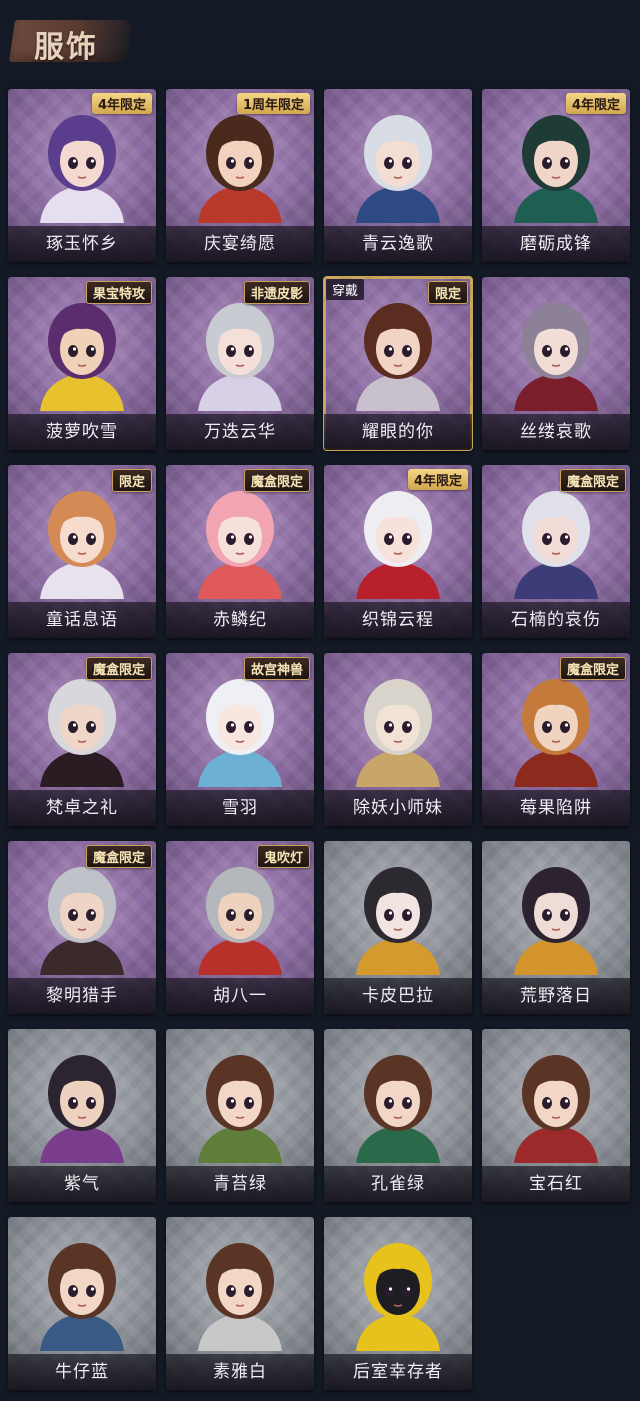 The image size is (640, 1401). What do you see at coordinates (556, 244) in the screenshot?
I see `costume-name: 磨砺成锋` at bounding box center [556, 244].